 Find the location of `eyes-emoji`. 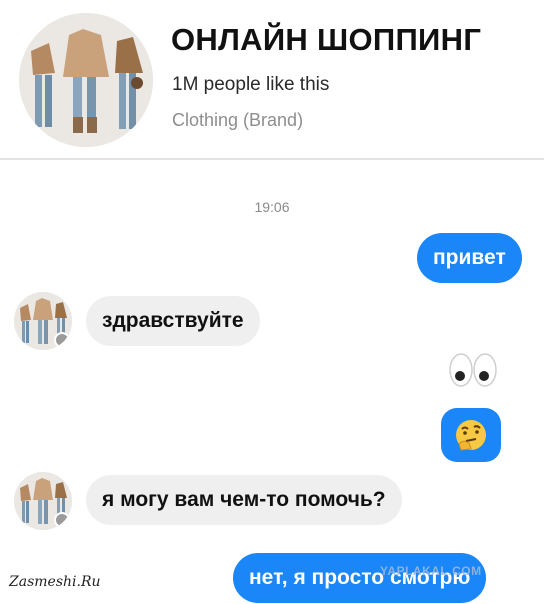

eyes-emoji is located at coordinates (473, 370).